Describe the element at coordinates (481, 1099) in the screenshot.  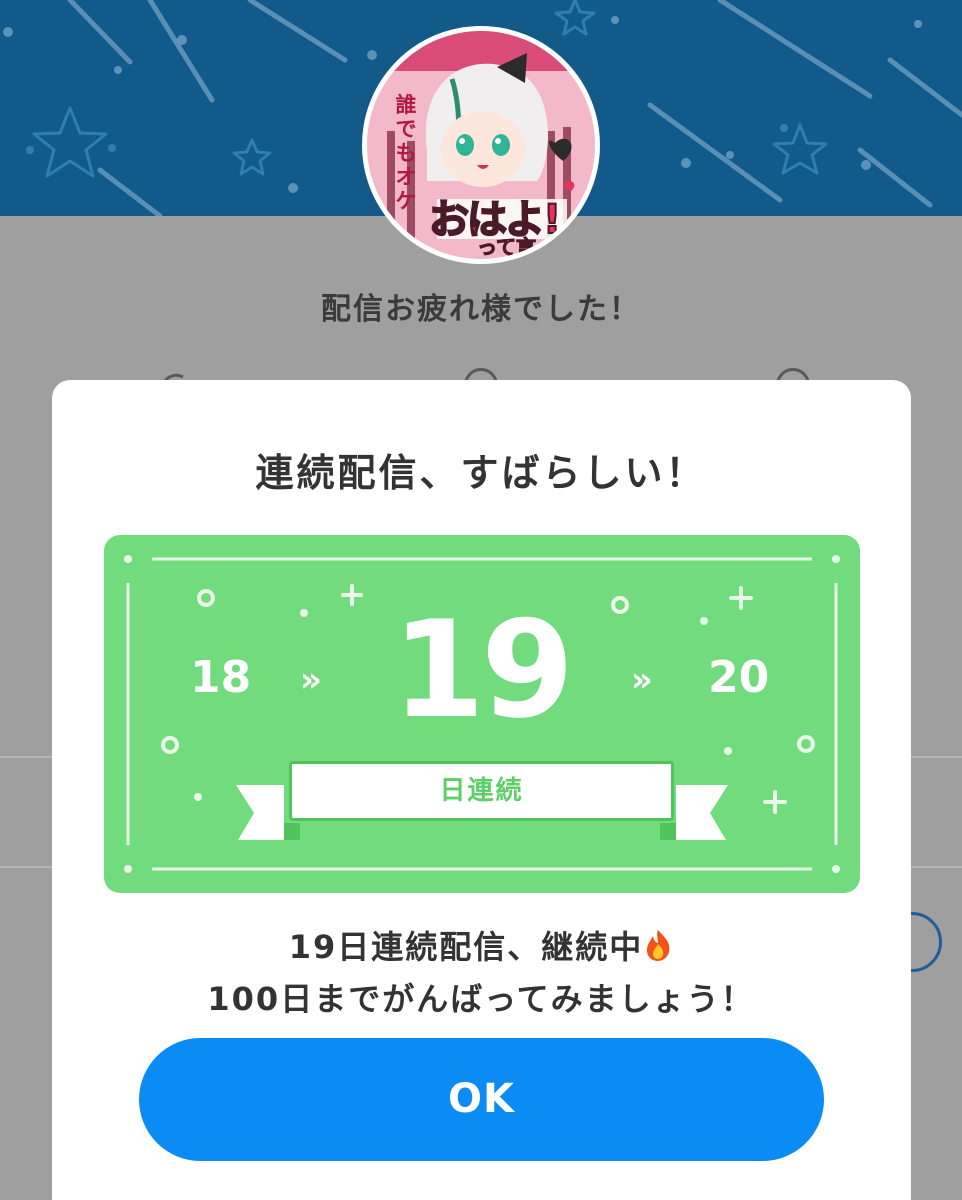
I see `ok-button: OK` at that location.